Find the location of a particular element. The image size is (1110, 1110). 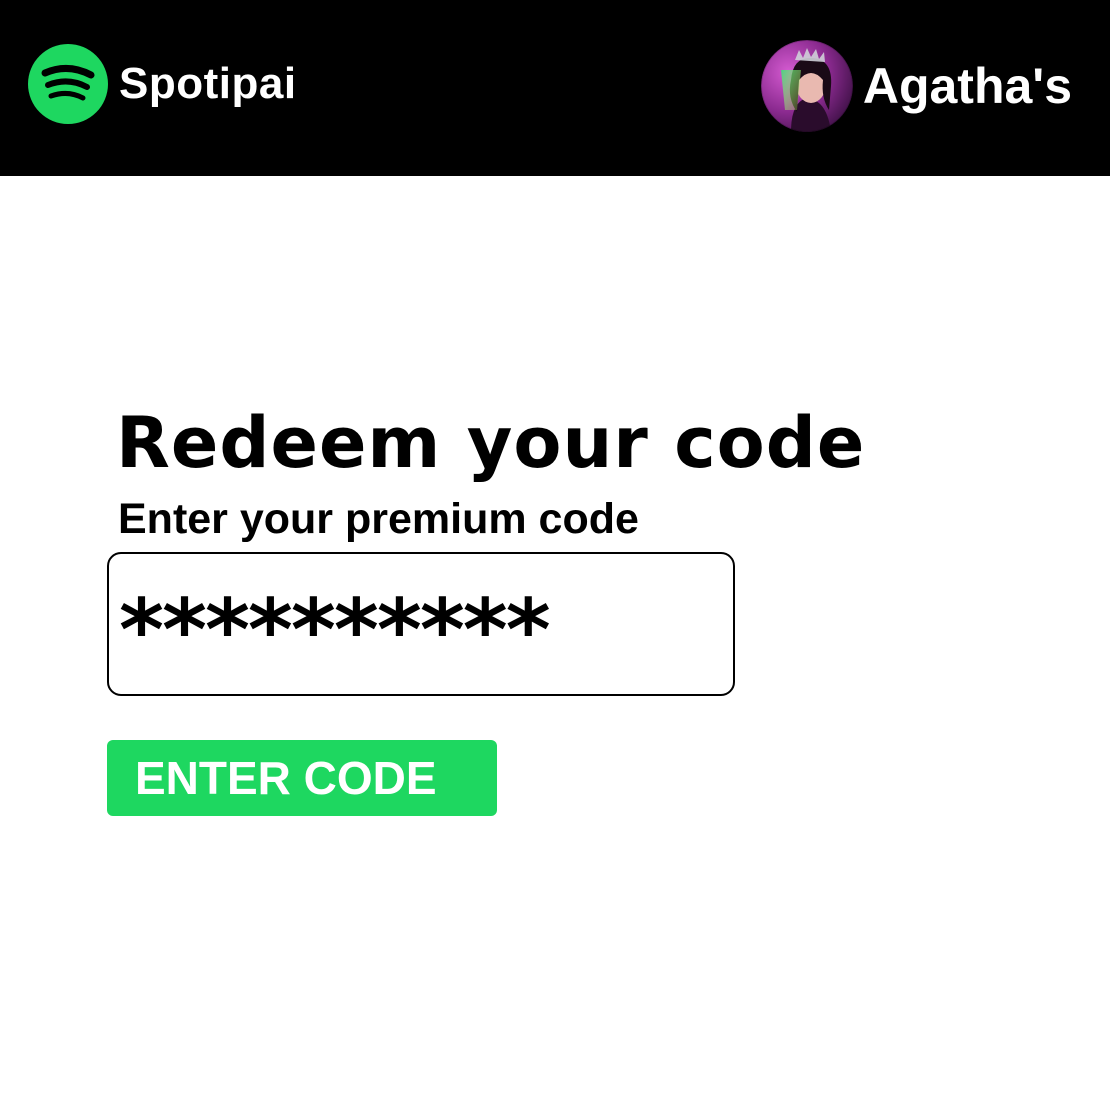

page-title: Redeem your code is located at coordinates (491, 443).